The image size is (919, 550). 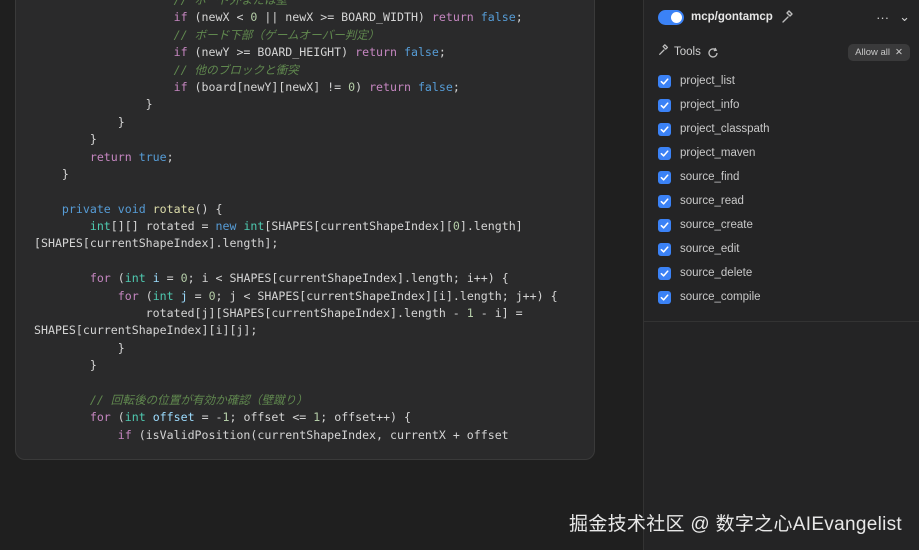 I want to click on code-token: // ボード下部（ゲームオーバー判定）, so click(x=207, y=34).